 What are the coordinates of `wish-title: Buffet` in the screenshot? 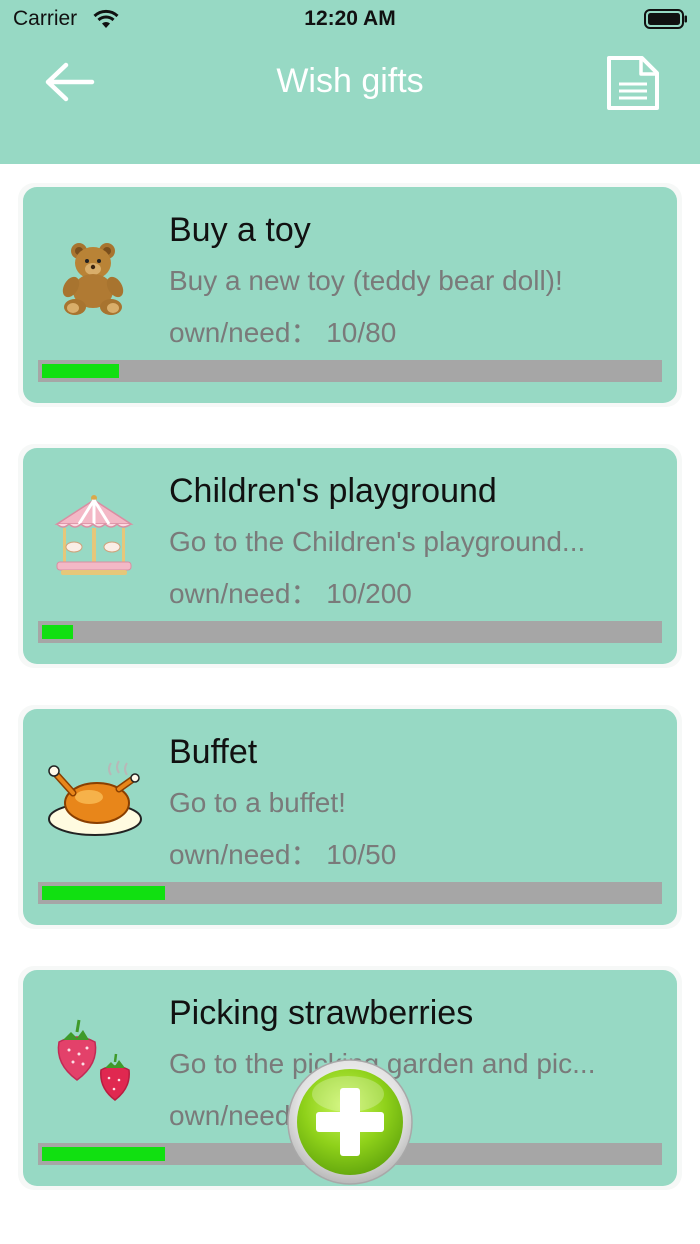 It's located at (213, 752).